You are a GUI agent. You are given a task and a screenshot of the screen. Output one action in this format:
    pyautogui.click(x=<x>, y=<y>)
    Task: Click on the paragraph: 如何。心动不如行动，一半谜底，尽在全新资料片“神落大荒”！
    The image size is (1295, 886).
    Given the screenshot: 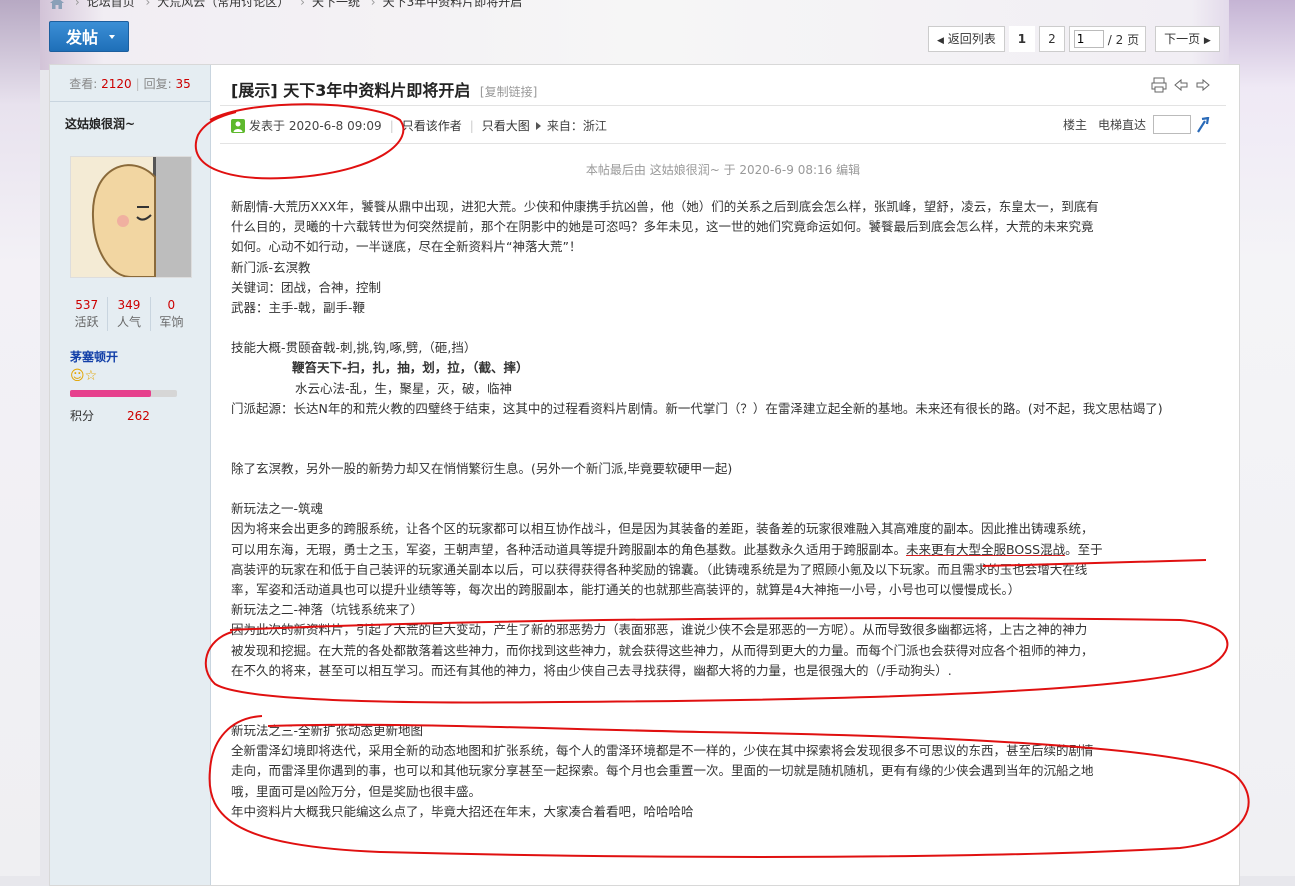 What is the action you would take?
    pyautogui.click(x=406, y=247)
    